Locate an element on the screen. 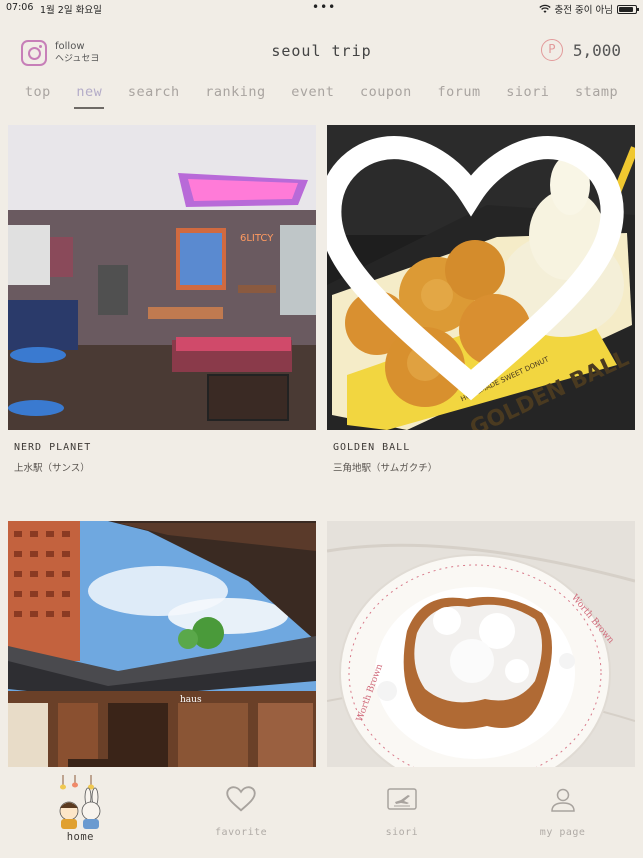  tab-new: new is located at coordinates (89, 96).